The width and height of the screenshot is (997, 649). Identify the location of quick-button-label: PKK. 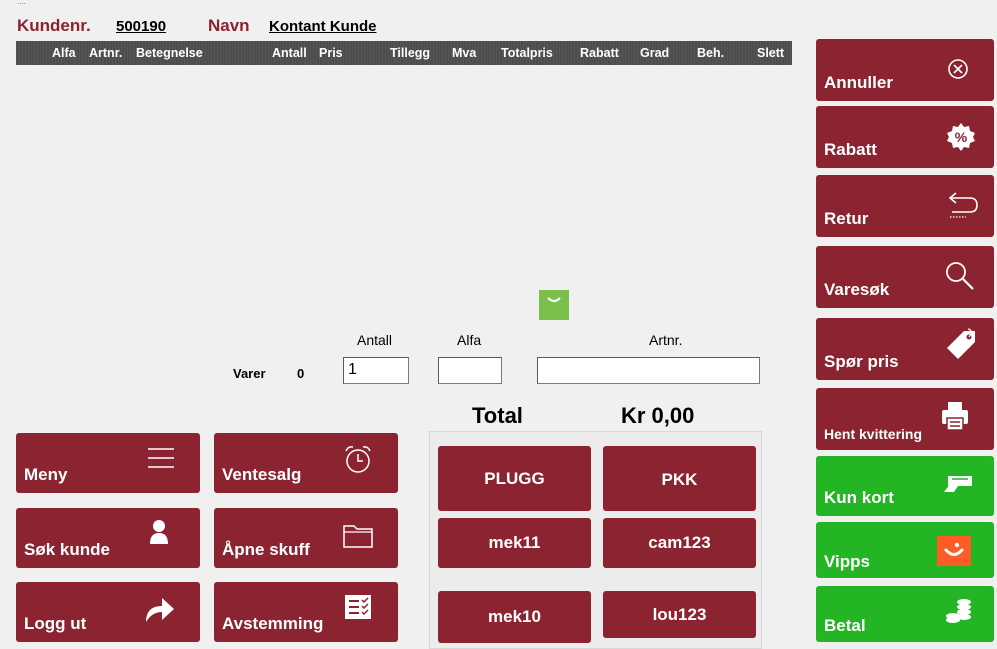
(679, 479).